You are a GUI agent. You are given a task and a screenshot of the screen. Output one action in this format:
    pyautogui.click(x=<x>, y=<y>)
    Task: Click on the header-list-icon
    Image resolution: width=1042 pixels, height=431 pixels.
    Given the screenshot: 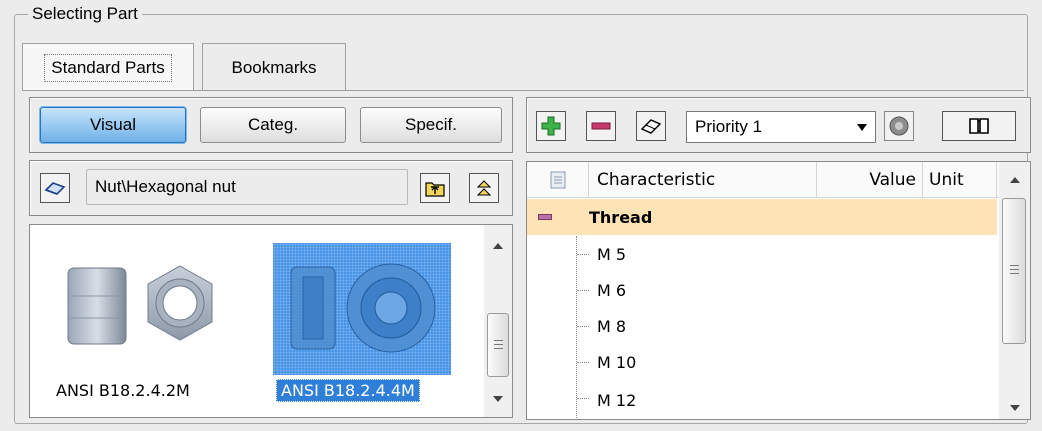 What is the action you would take?
    pyautogui.click(x=557, y=180)
    